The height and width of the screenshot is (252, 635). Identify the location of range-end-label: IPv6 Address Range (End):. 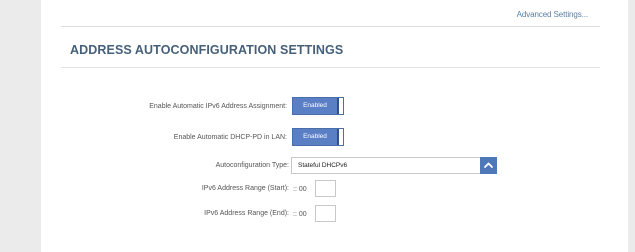
(246, 213).